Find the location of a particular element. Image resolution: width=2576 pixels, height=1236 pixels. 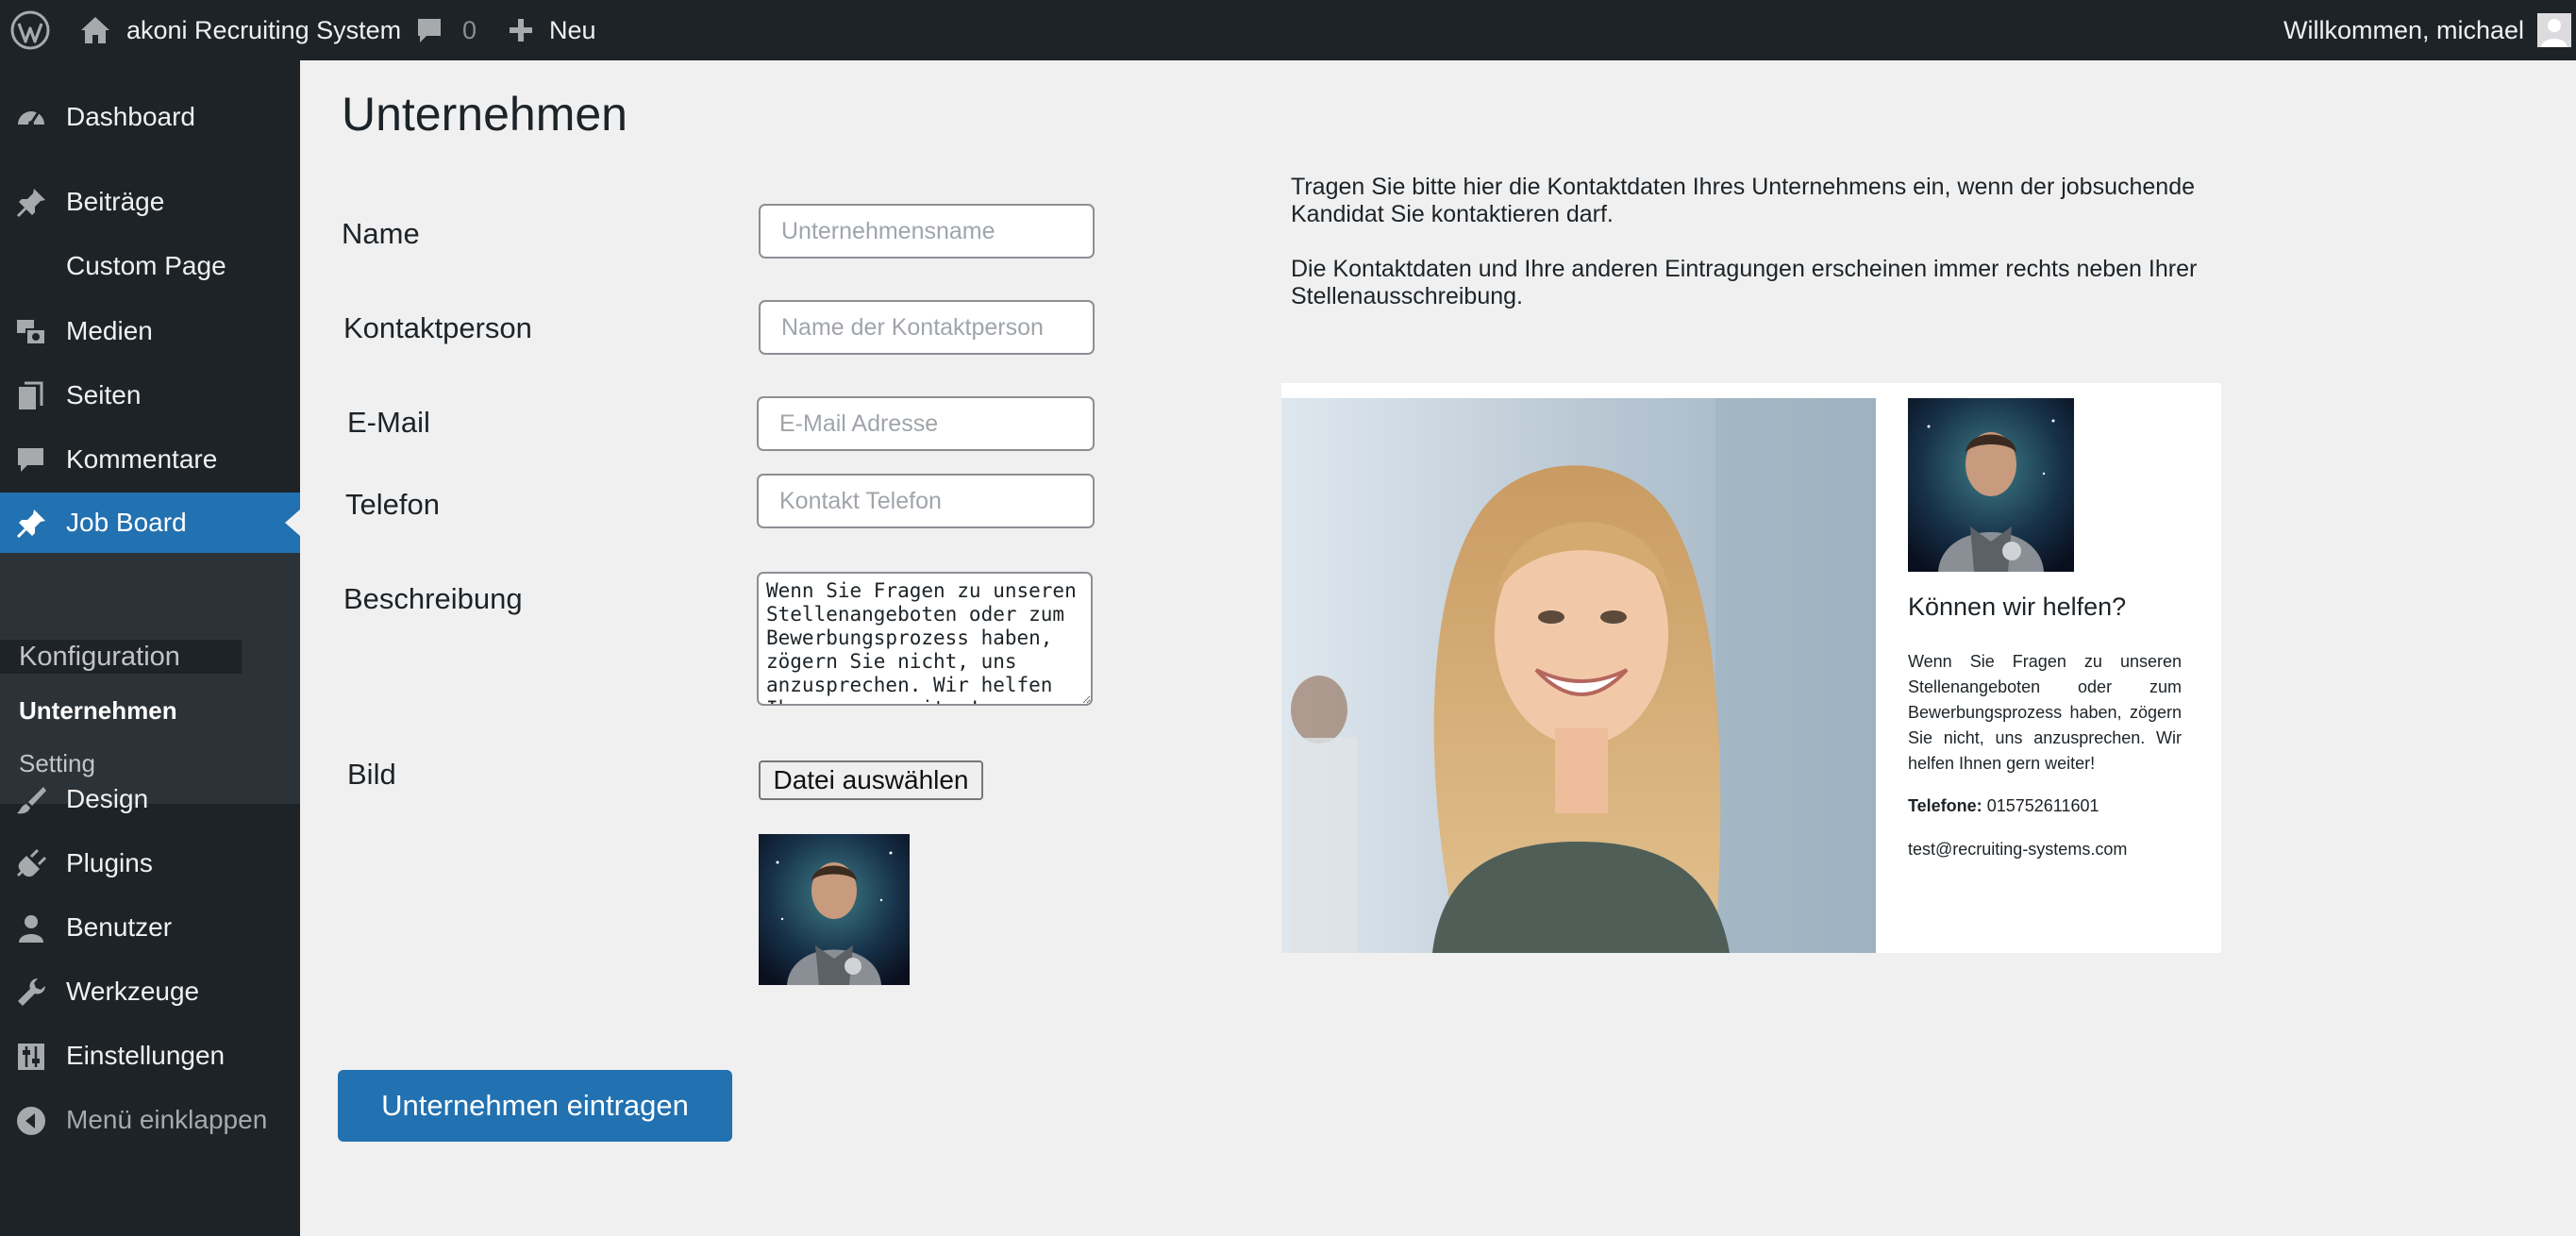

sidebar-item-label: Menü einklappen is located at coordinates (167, 1119).